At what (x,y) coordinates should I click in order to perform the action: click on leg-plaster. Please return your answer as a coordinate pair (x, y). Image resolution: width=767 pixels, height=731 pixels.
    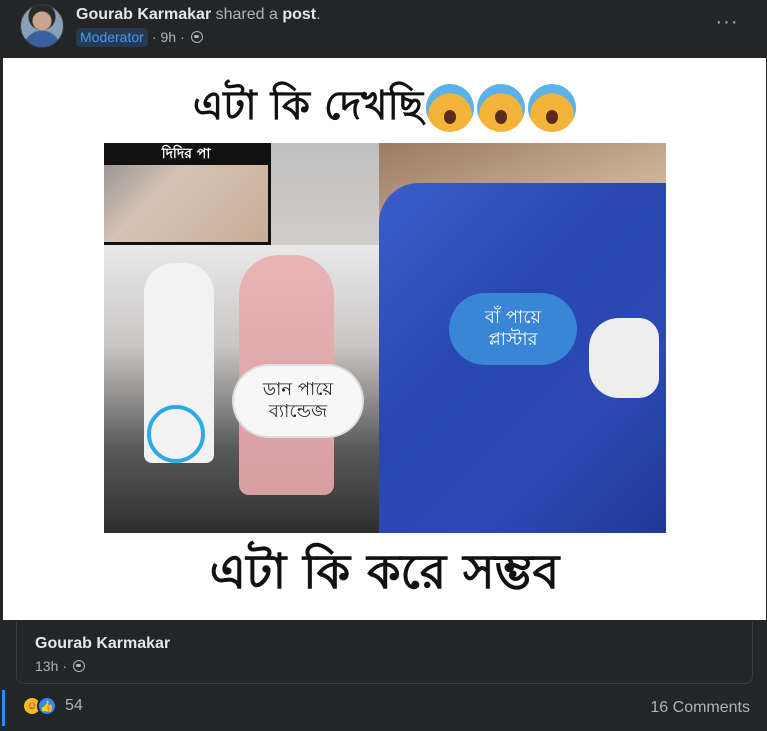
    Looking at the image, I should click on (624, 358).